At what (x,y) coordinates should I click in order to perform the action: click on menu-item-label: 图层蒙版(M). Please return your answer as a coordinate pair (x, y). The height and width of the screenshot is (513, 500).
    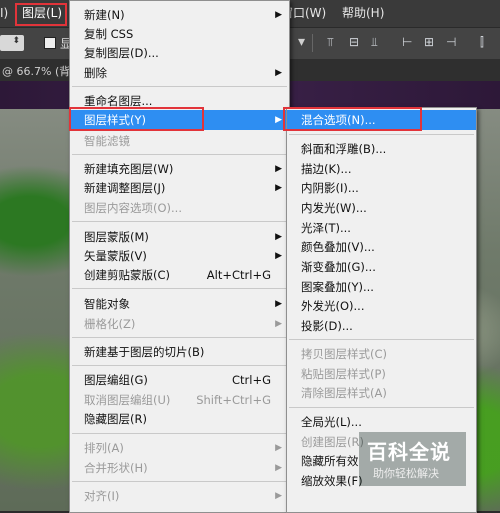
    Looking at the image, I should click on (116, 237).